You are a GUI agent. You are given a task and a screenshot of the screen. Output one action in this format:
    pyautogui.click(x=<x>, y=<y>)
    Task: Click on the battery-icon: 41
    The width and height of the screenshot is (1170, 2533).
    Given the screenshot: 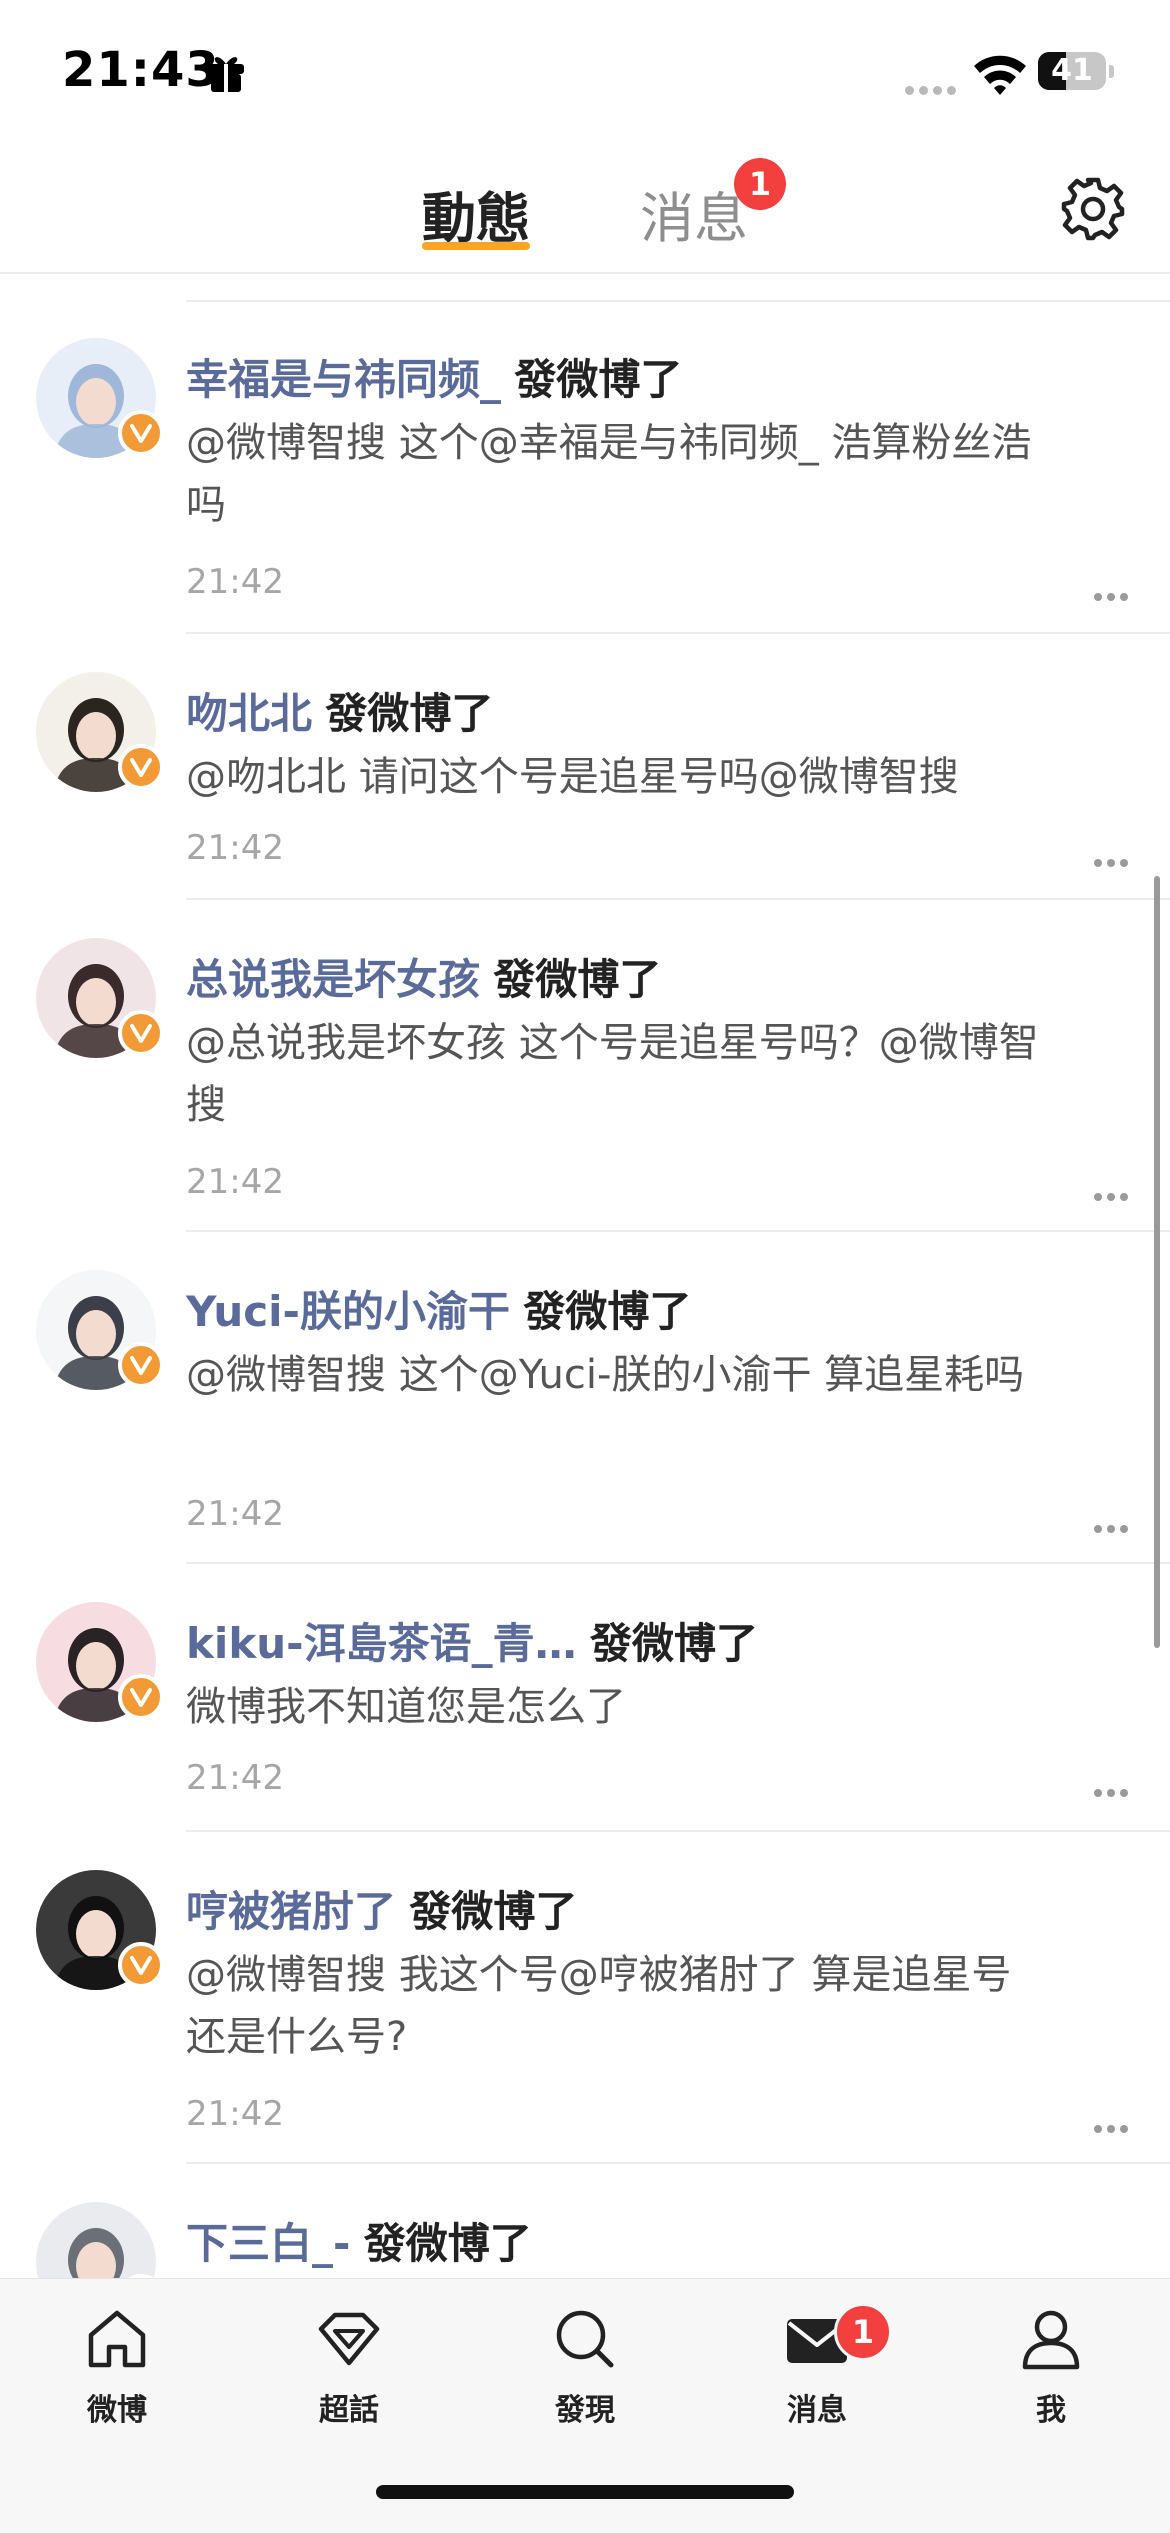 What is the action you would take?
    pyautogui.click(x=1076, y=72)
    